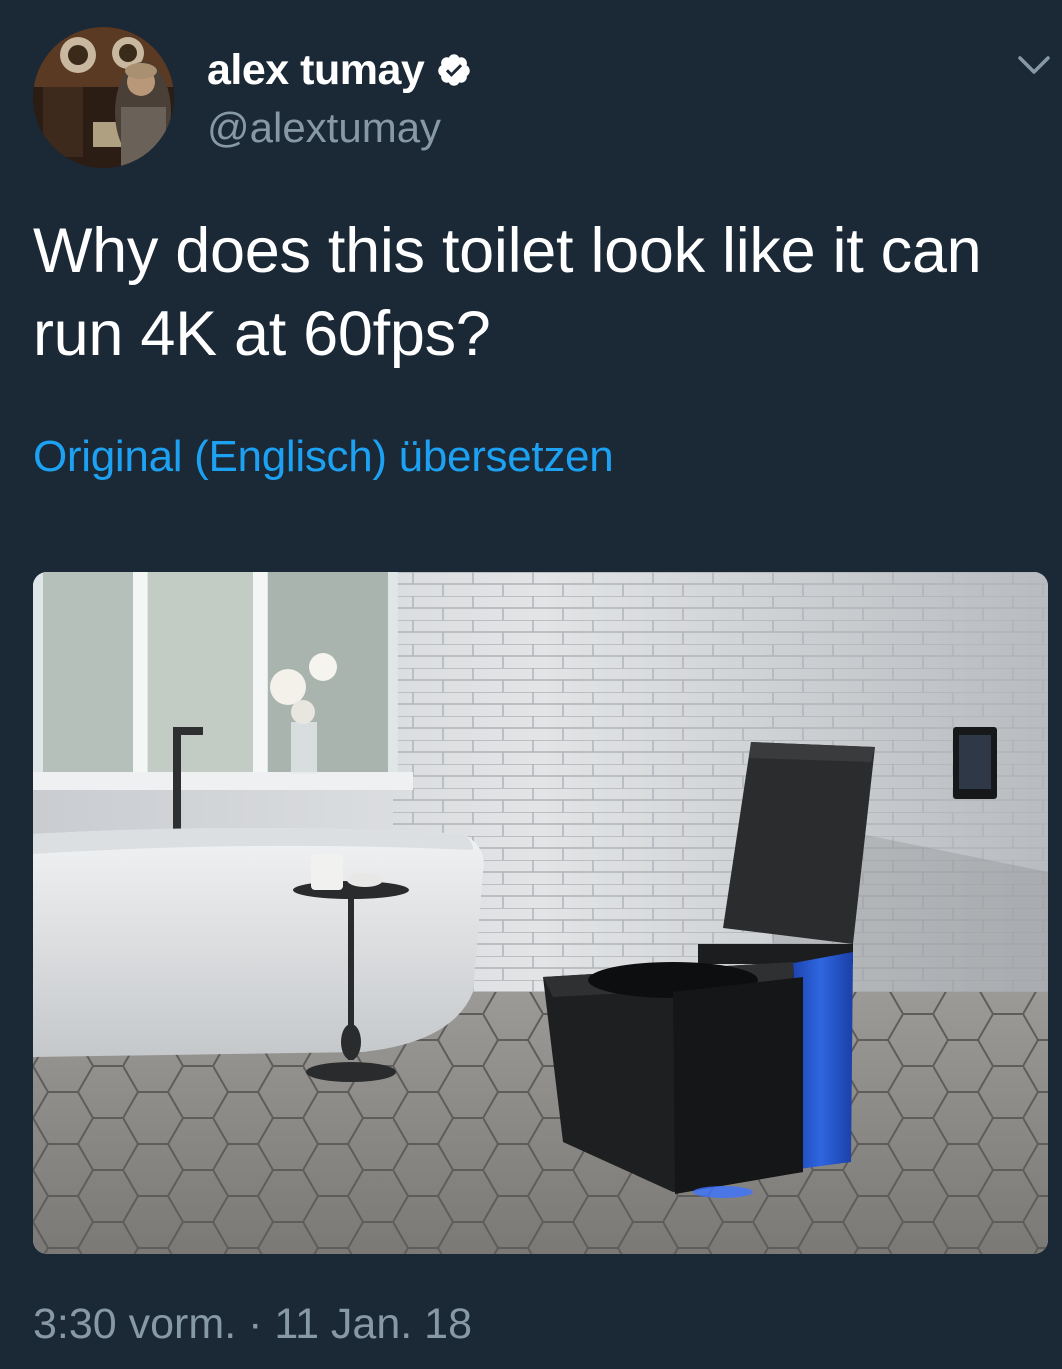 The image size is (1062, 1369). What do you see at coordinates (252, 1324) in the screenshot?
I see `timestamp: 3:30 vorm. · 11 Jan. 18` at bounding box center [252, 1324].